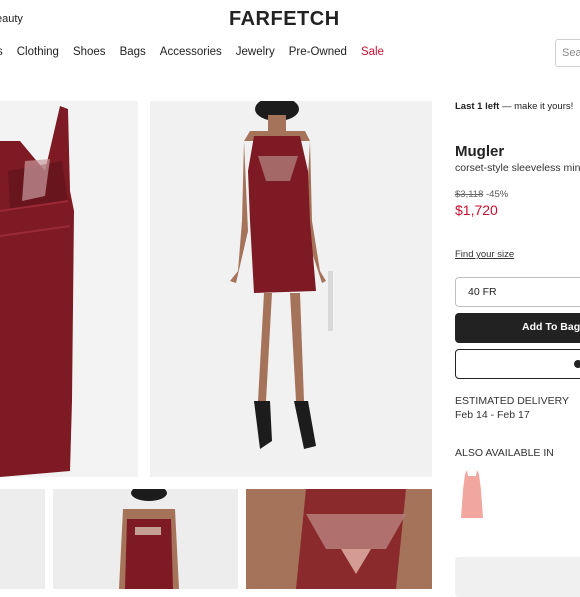 This screenshot has width=580, height=597. Describe the element at coordinates (512, 401) in the screenshot. I see `delivery-label: ESTIMATED DELIVERY` at that location.